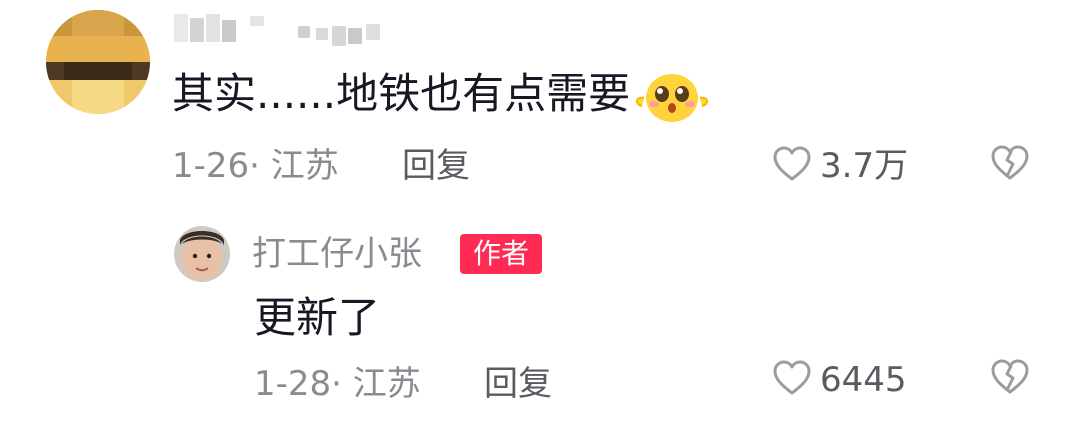  I want to click on pleading-face-emoji-icon, so click(672, 96).